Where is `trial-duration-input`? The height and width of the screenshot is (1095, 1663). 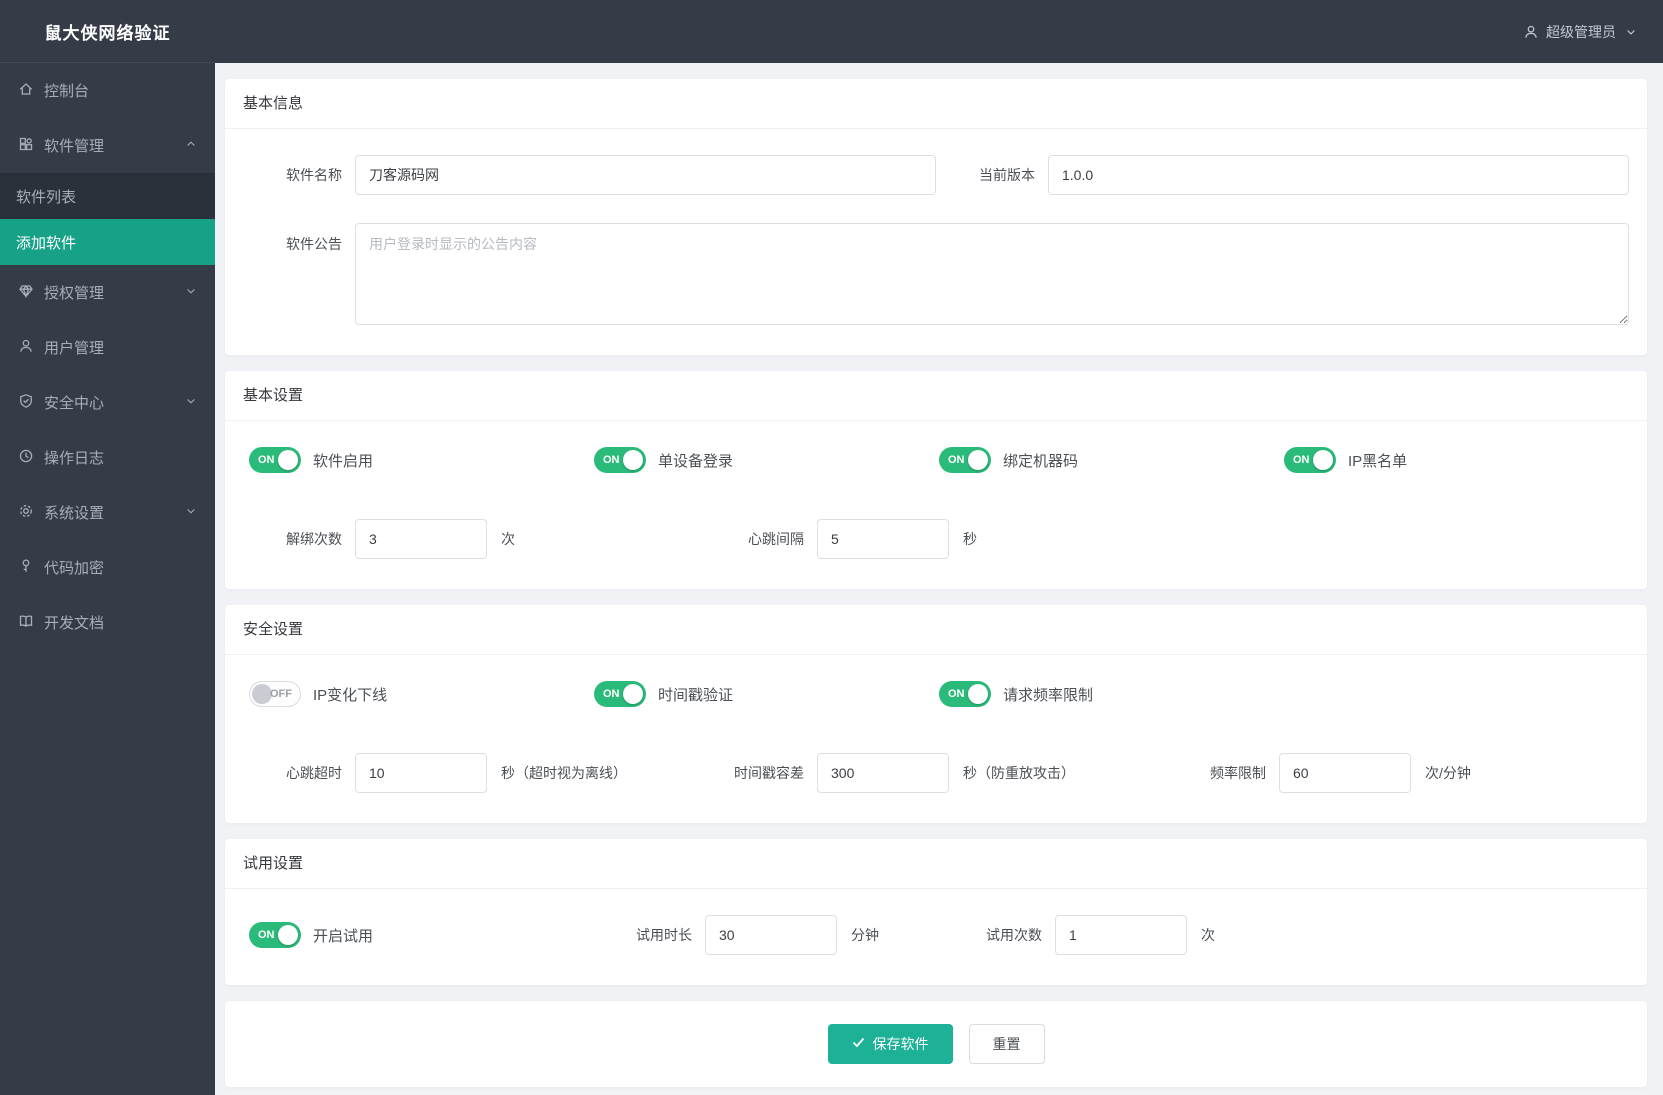
trial-duration-input is located at coordinates (771, 935).